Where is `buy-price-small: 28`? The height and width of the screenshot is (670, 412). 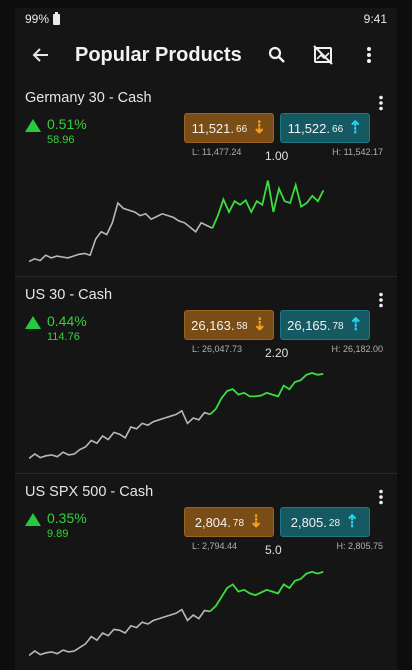
buy-price-small: 28 is located at coordinates (334, 523).